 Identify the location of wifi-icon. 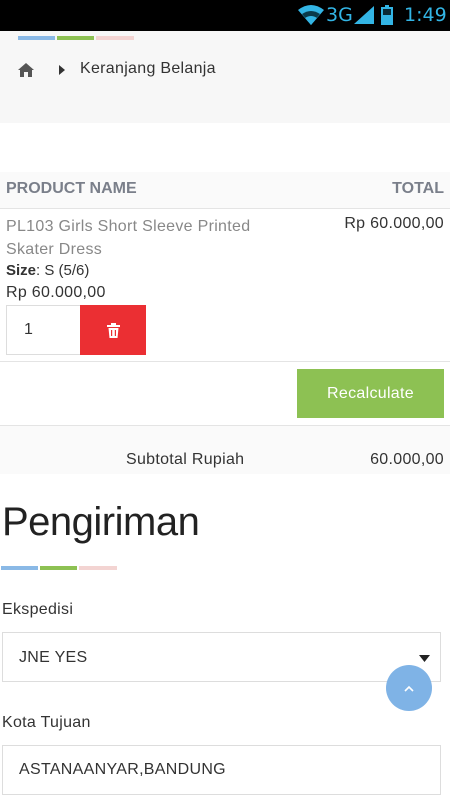
(311, 15).